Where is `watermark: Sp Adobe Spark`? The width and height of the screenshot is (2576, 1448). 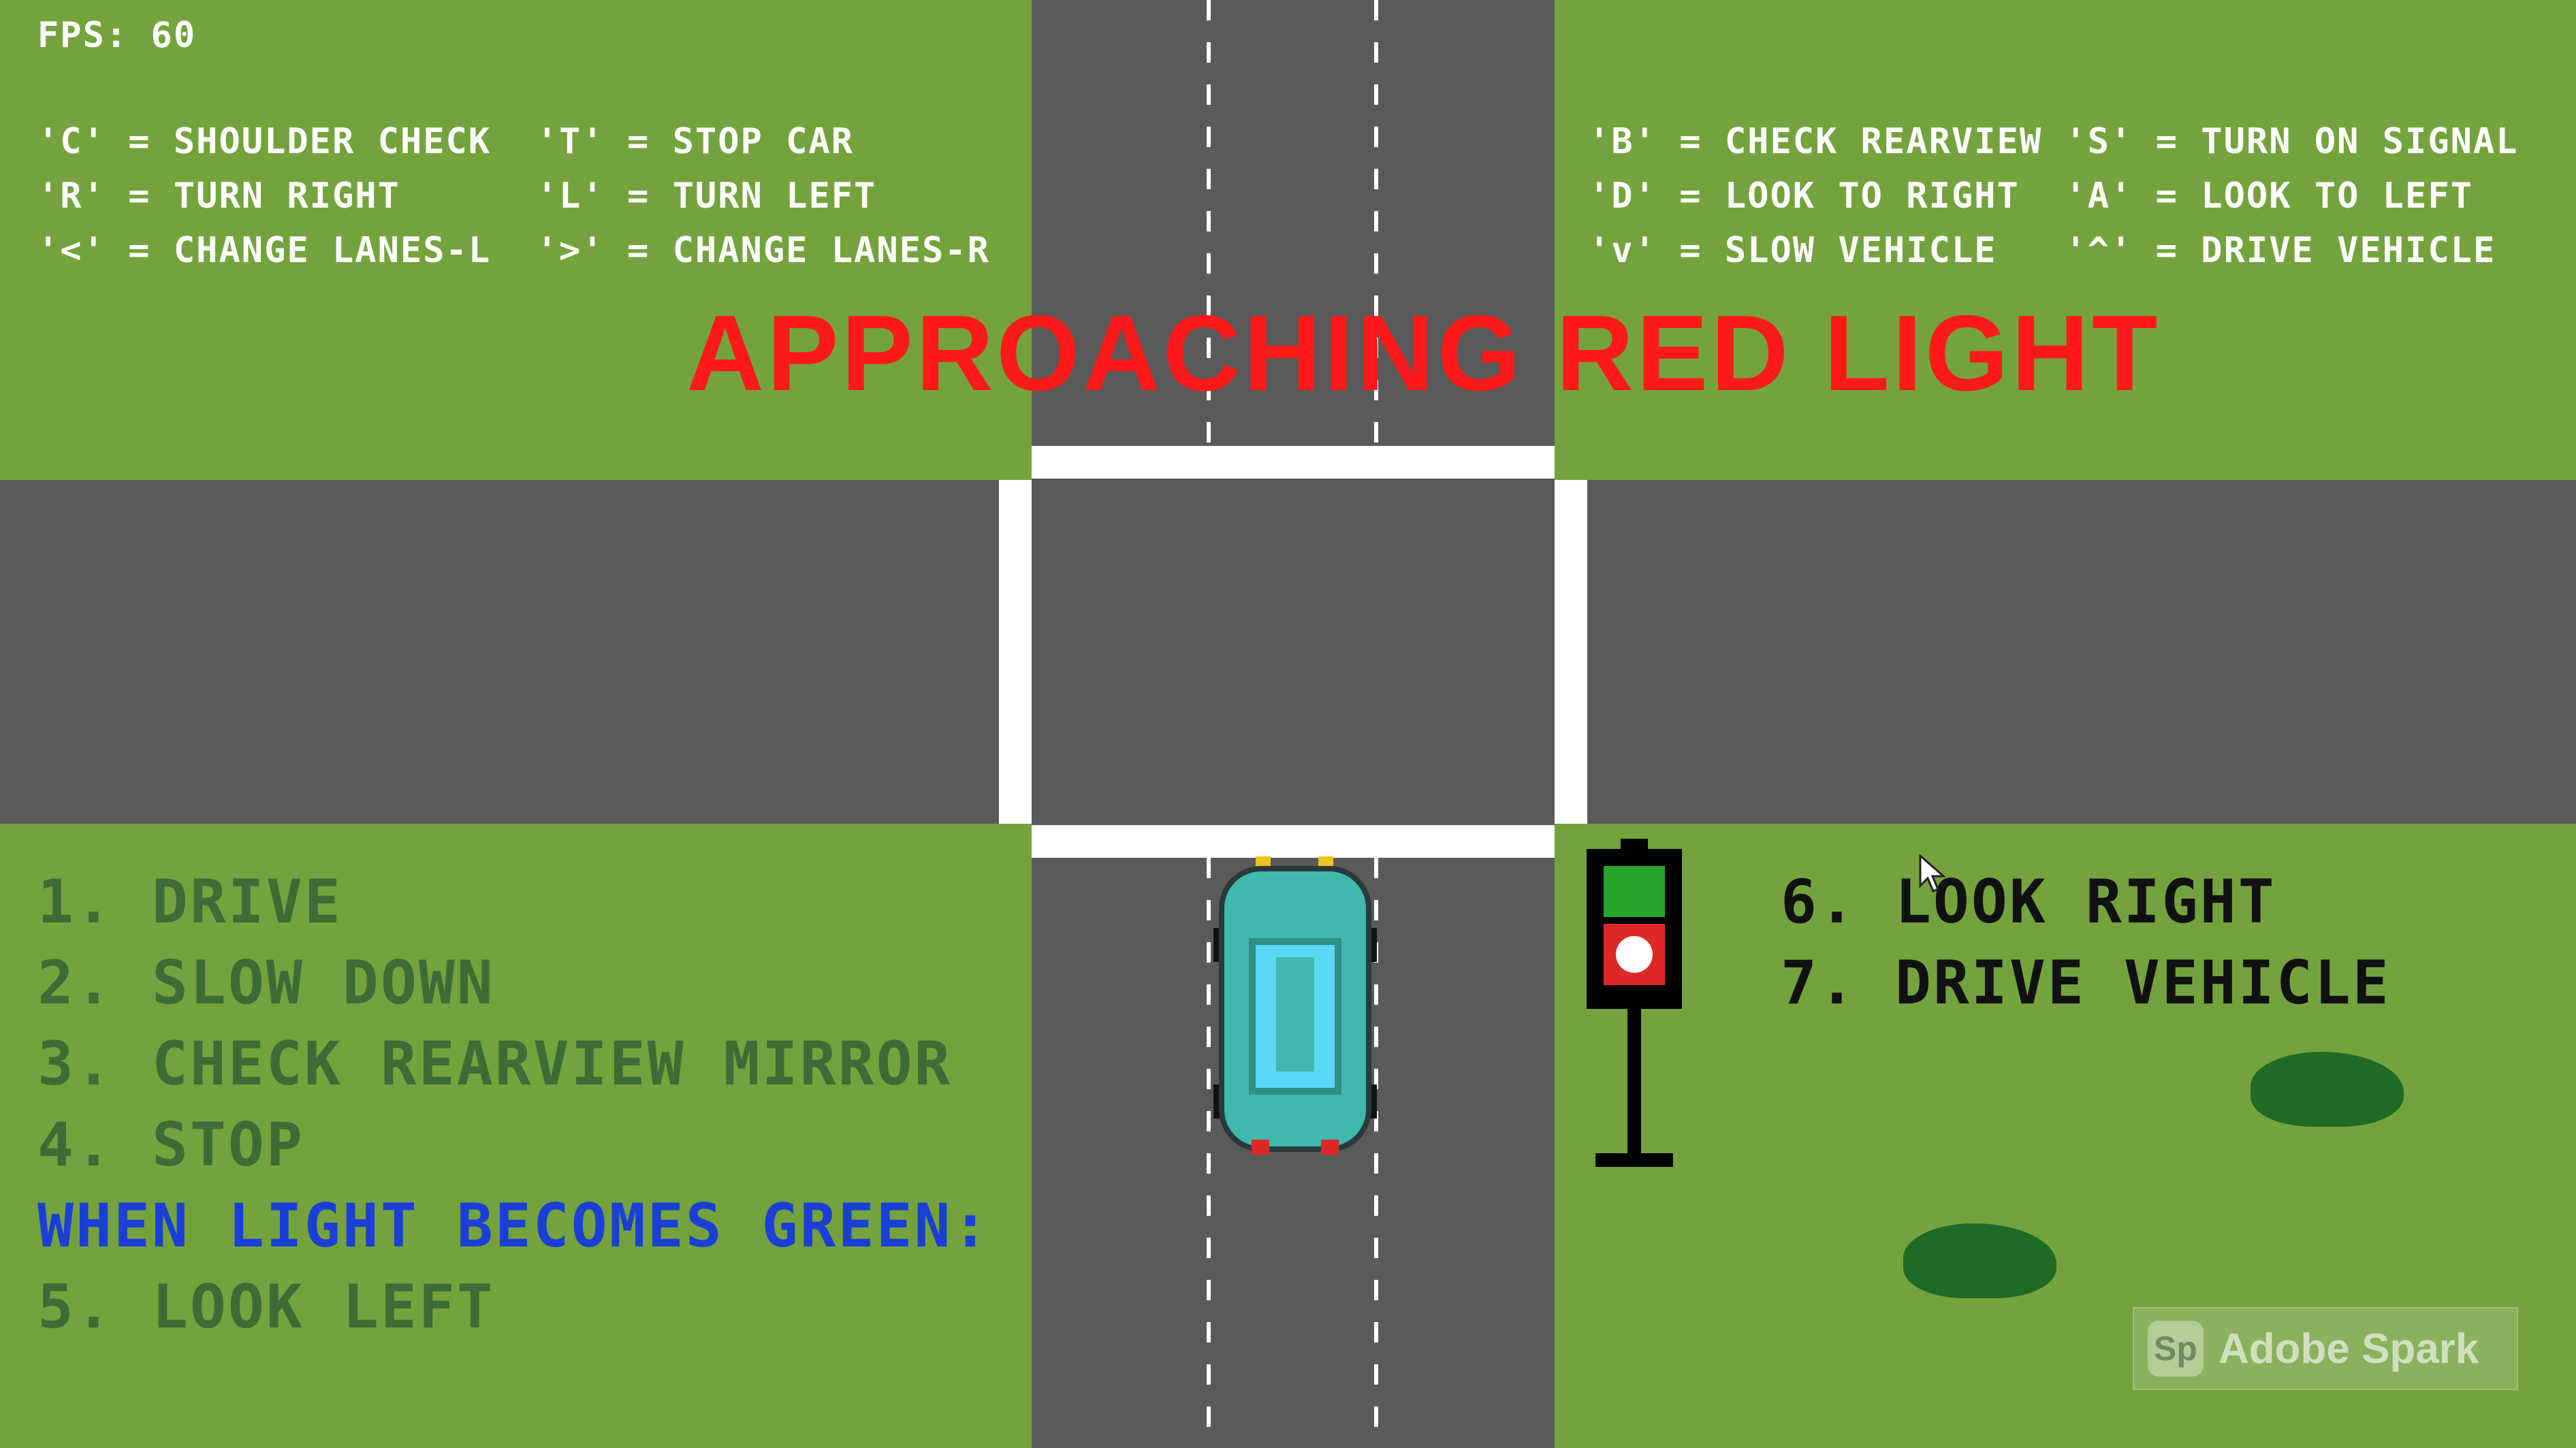 watermark: Sp Adobe Spark is located at coordinates (2325, 1349).